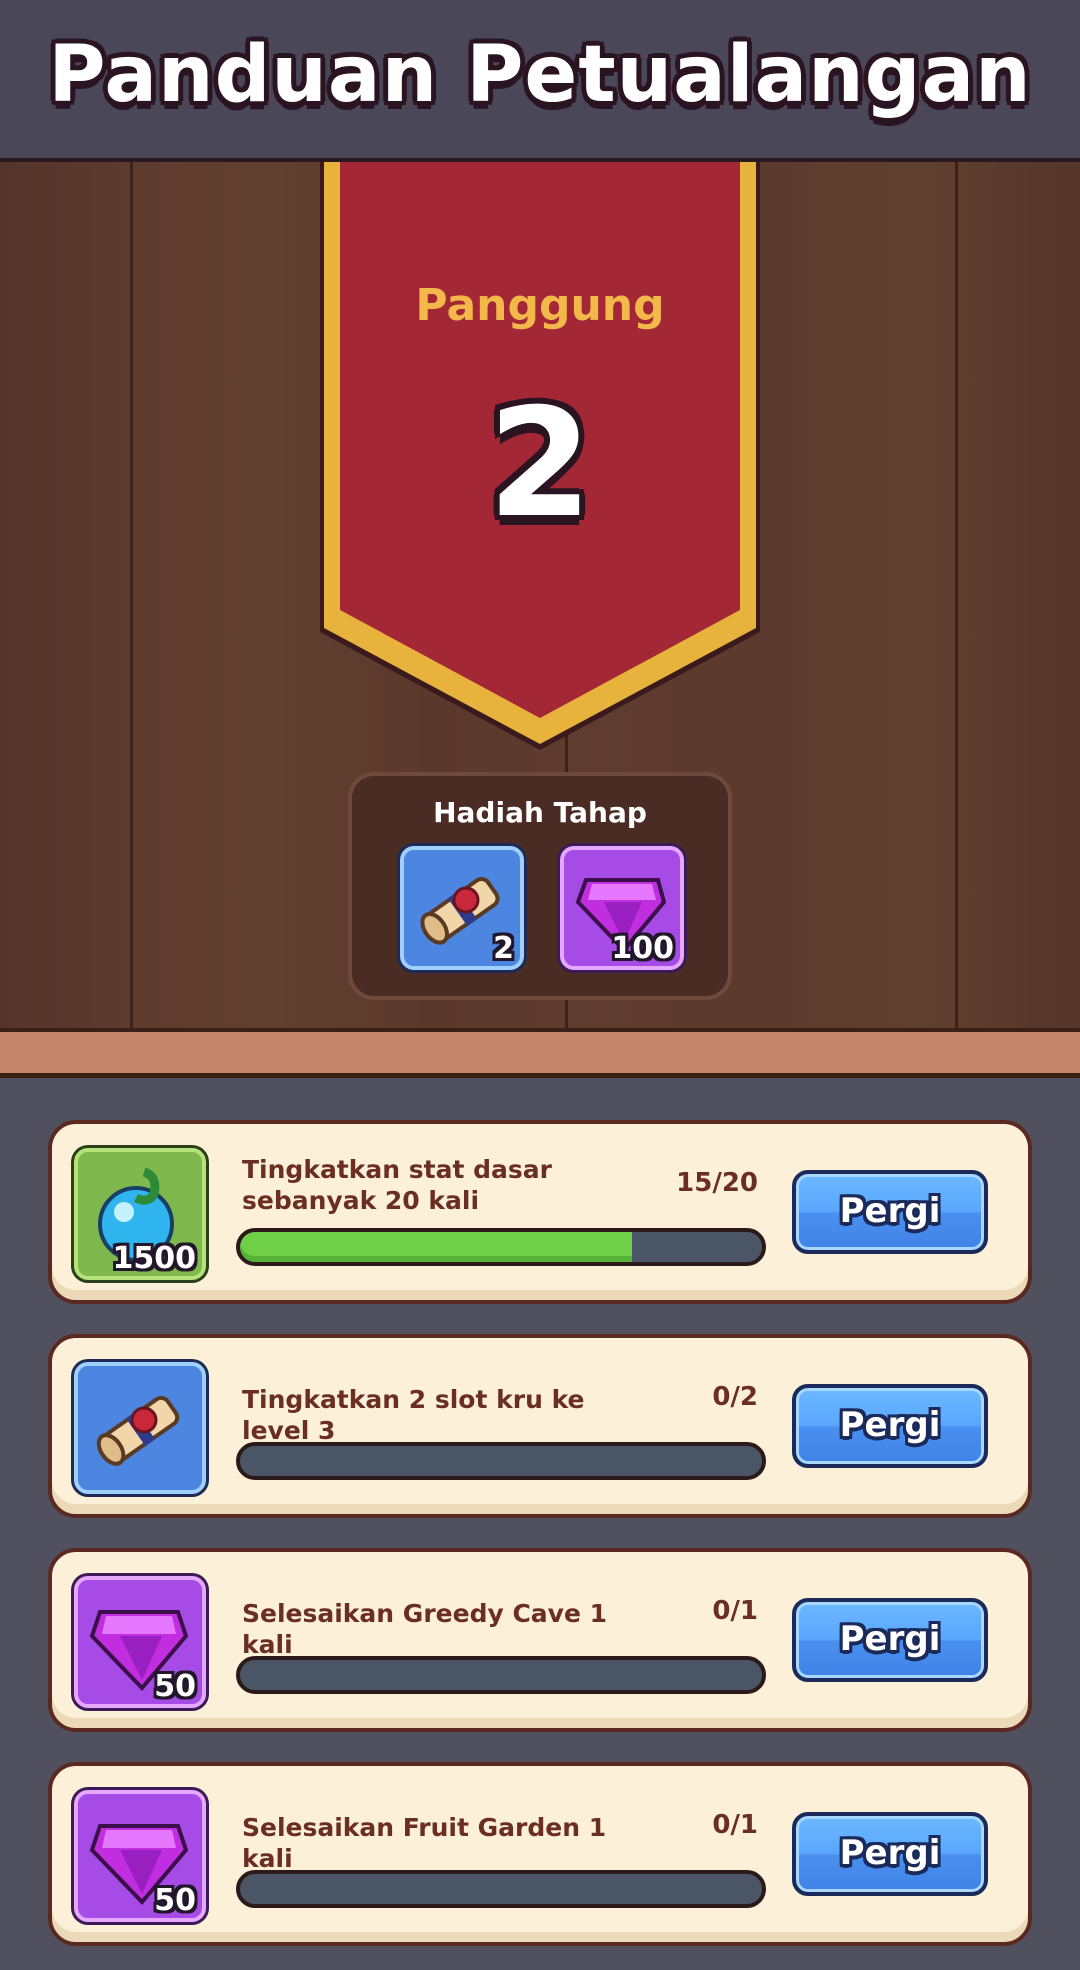 This screenshot has width=1080, height=1970. I want to click on quest-reward-scroll, so click(140, 1428).